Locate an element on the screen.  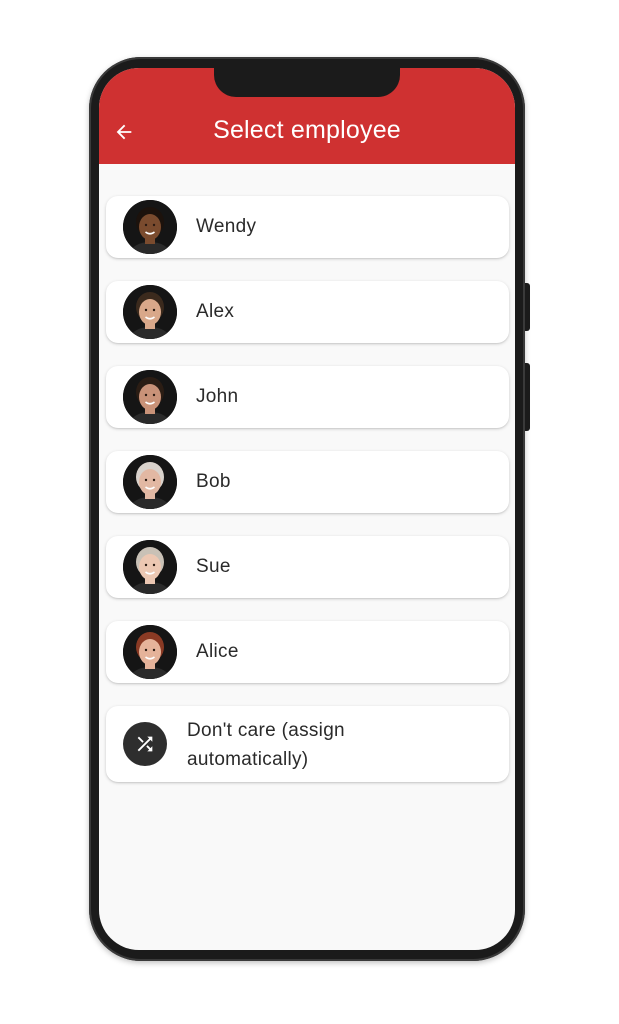
phone-side-button-upper is located at coordinates (527, 307).